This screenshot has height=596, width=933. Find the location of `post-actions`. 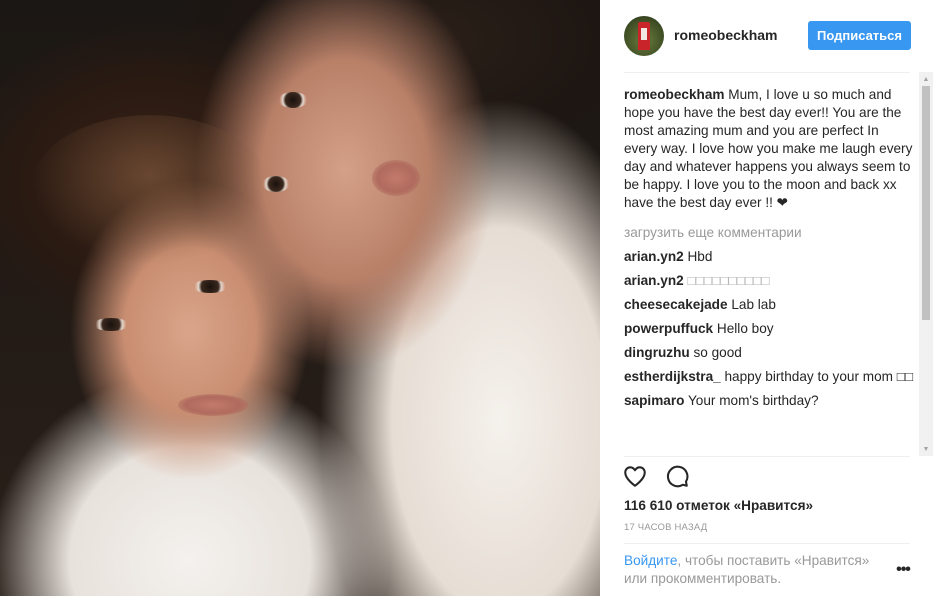

post-actions is located at coordinates (656, 476).